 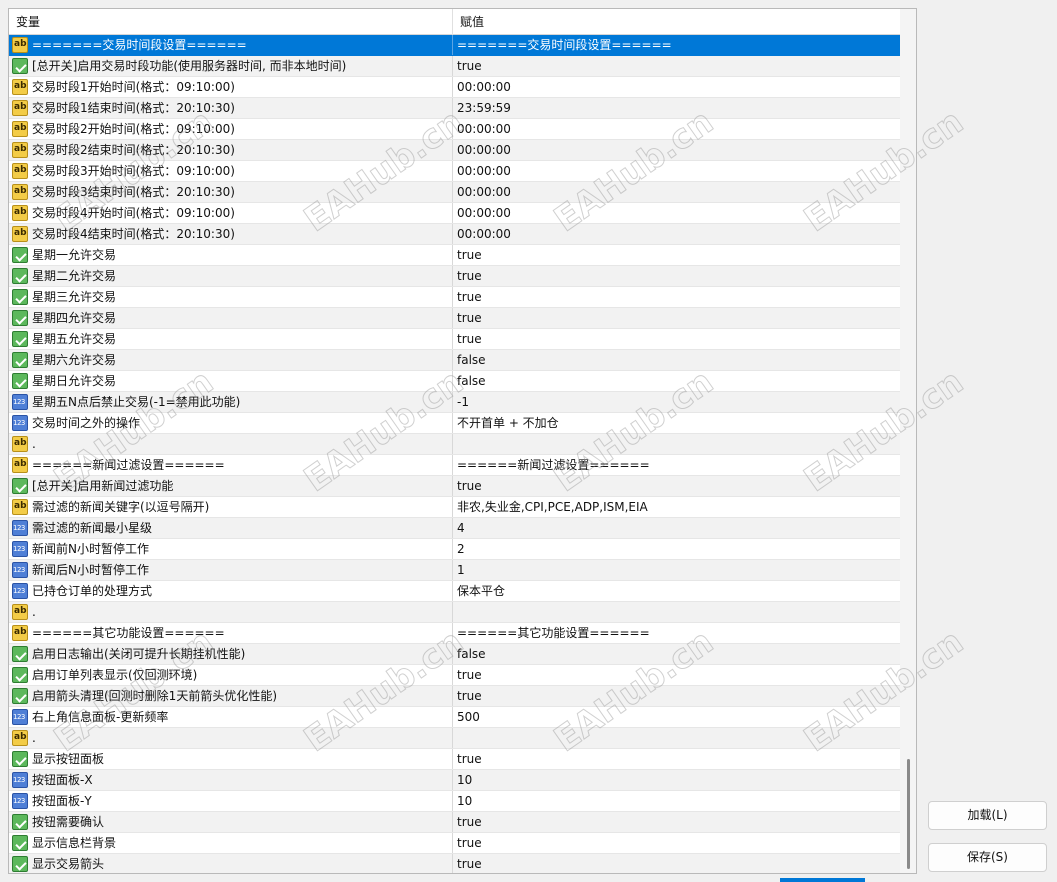 What do you see at coordinates (454, 150) in the screenshot?
I see `parameter-row: 交易时段2结束时间(格式：20:10:30) 00:00:00` at bounding box center [454, 150].